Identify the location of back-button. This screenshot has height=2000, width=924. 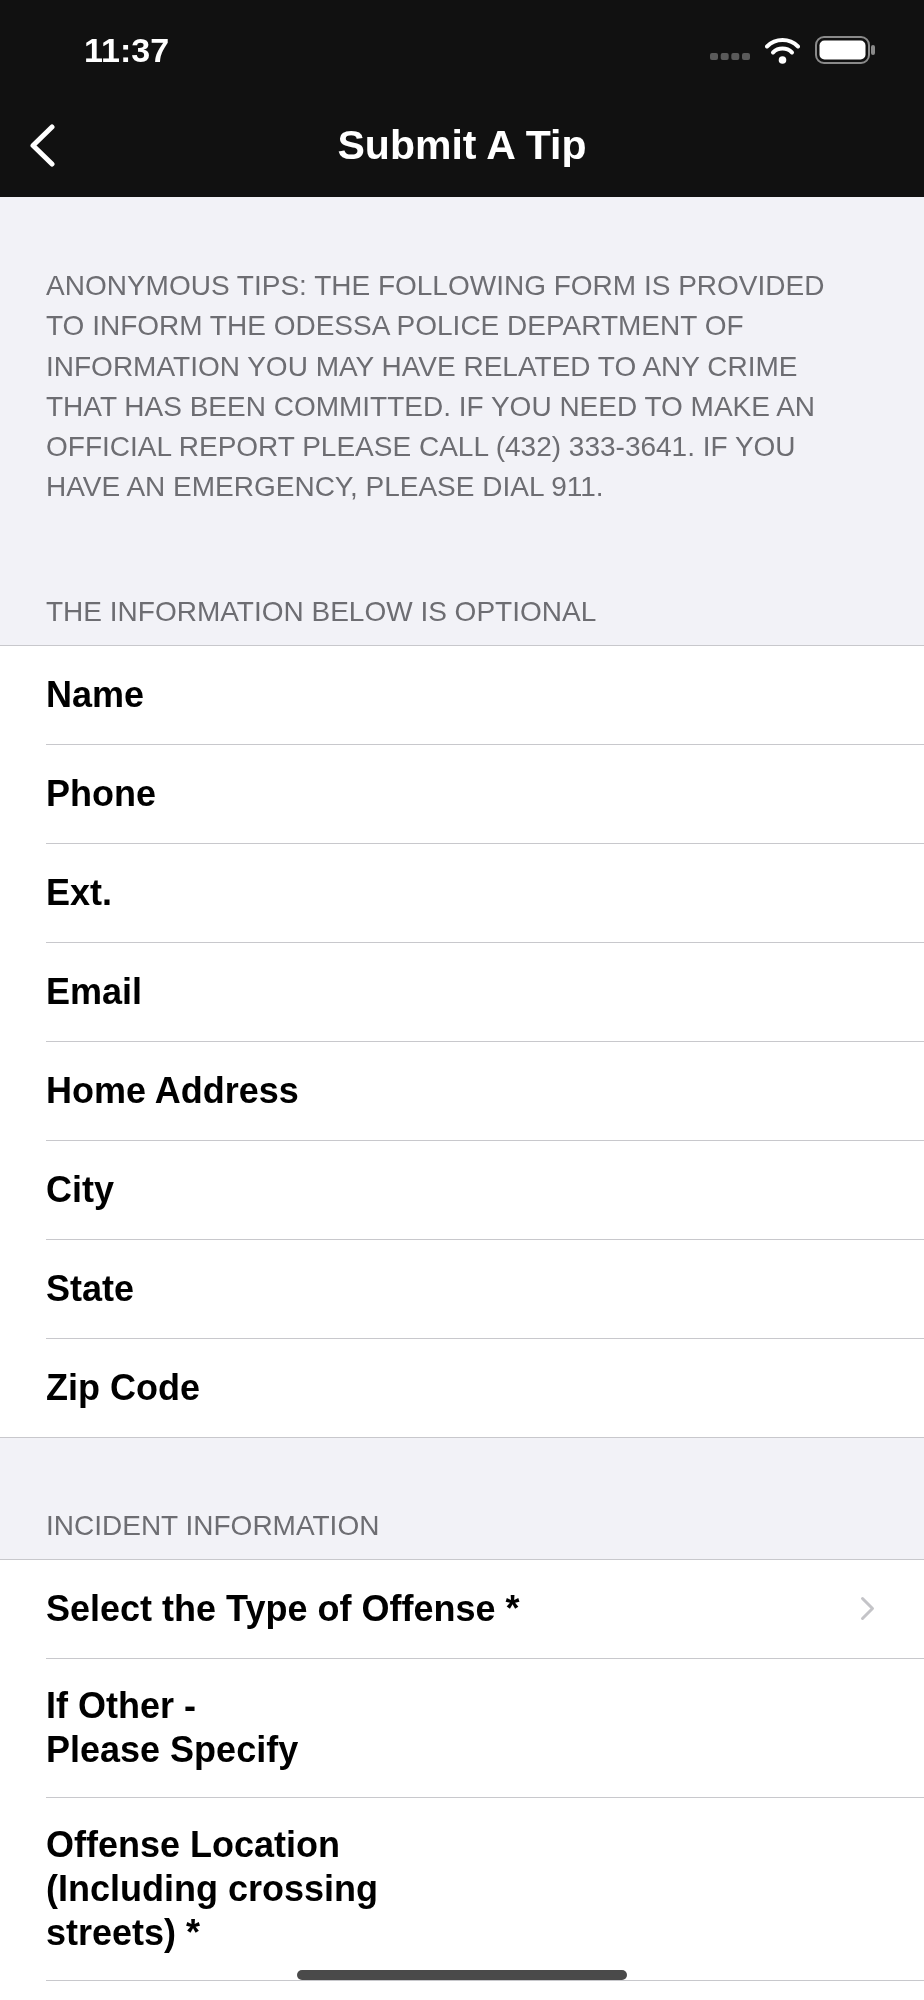
(42, 145).